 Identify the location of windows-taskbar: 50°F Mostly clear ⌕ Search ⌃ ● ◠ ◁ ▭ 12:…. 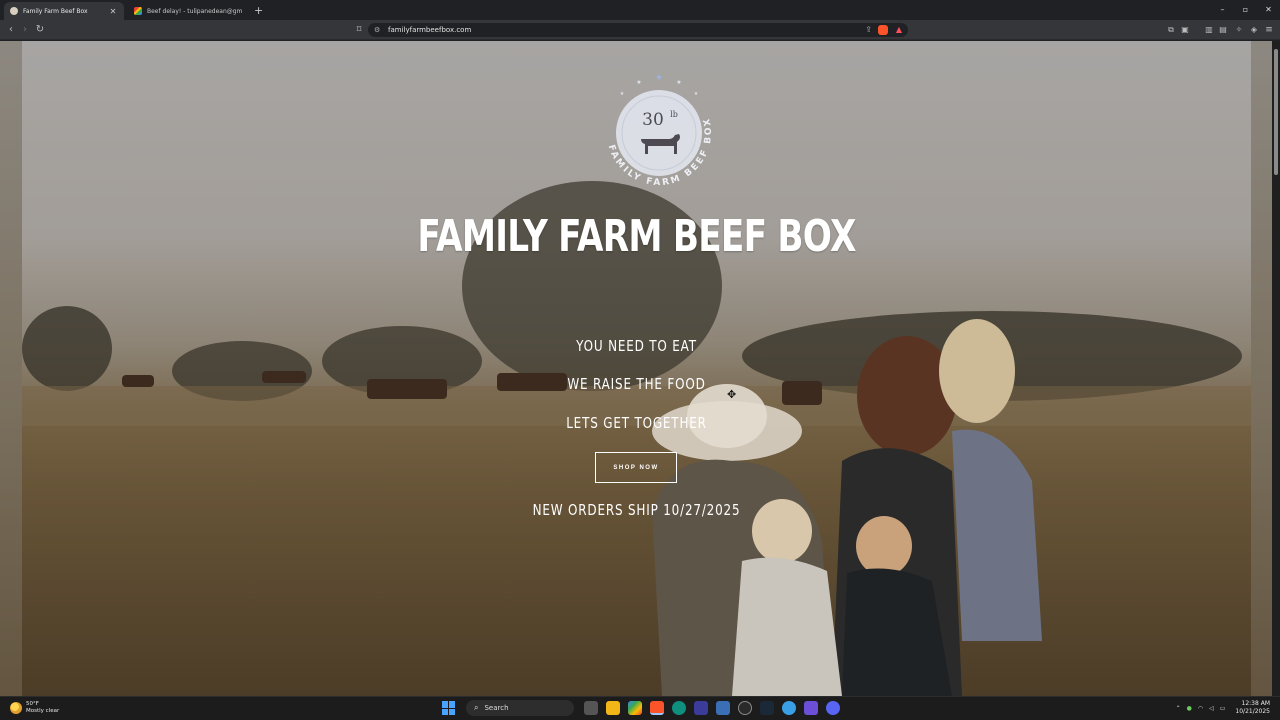
(640, 708).